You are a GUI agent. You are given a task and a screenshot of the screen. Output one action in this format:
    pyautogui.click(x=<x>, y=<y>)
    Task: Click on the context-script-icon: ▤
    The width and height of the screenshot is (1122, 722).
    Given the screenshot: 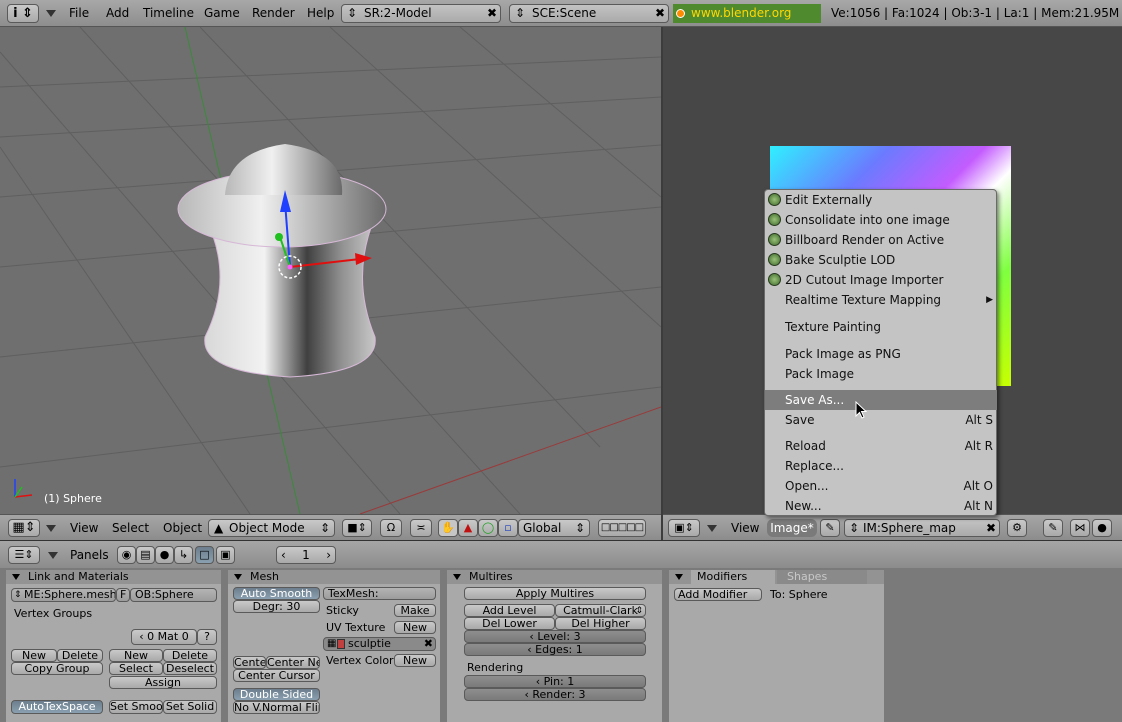 What is the action you would take?
    pyautogui.click(x=145, y=555)
    